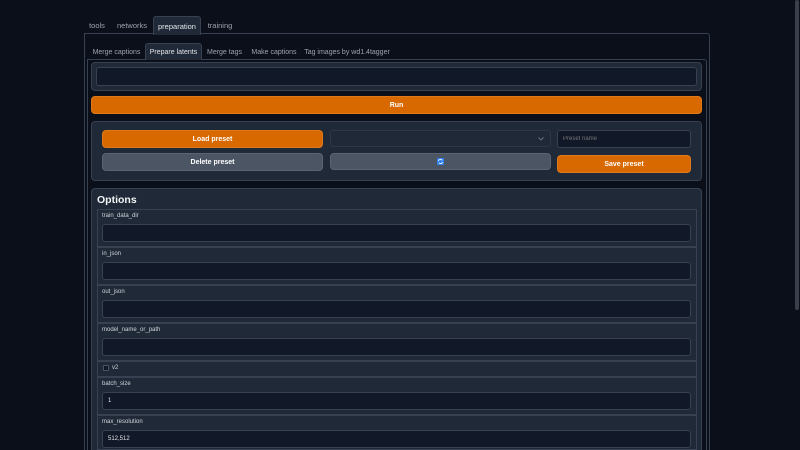 The height and width of the screenshot is (450, 800). I want to click on page-scrollbar-thumb, so click(797, 155).